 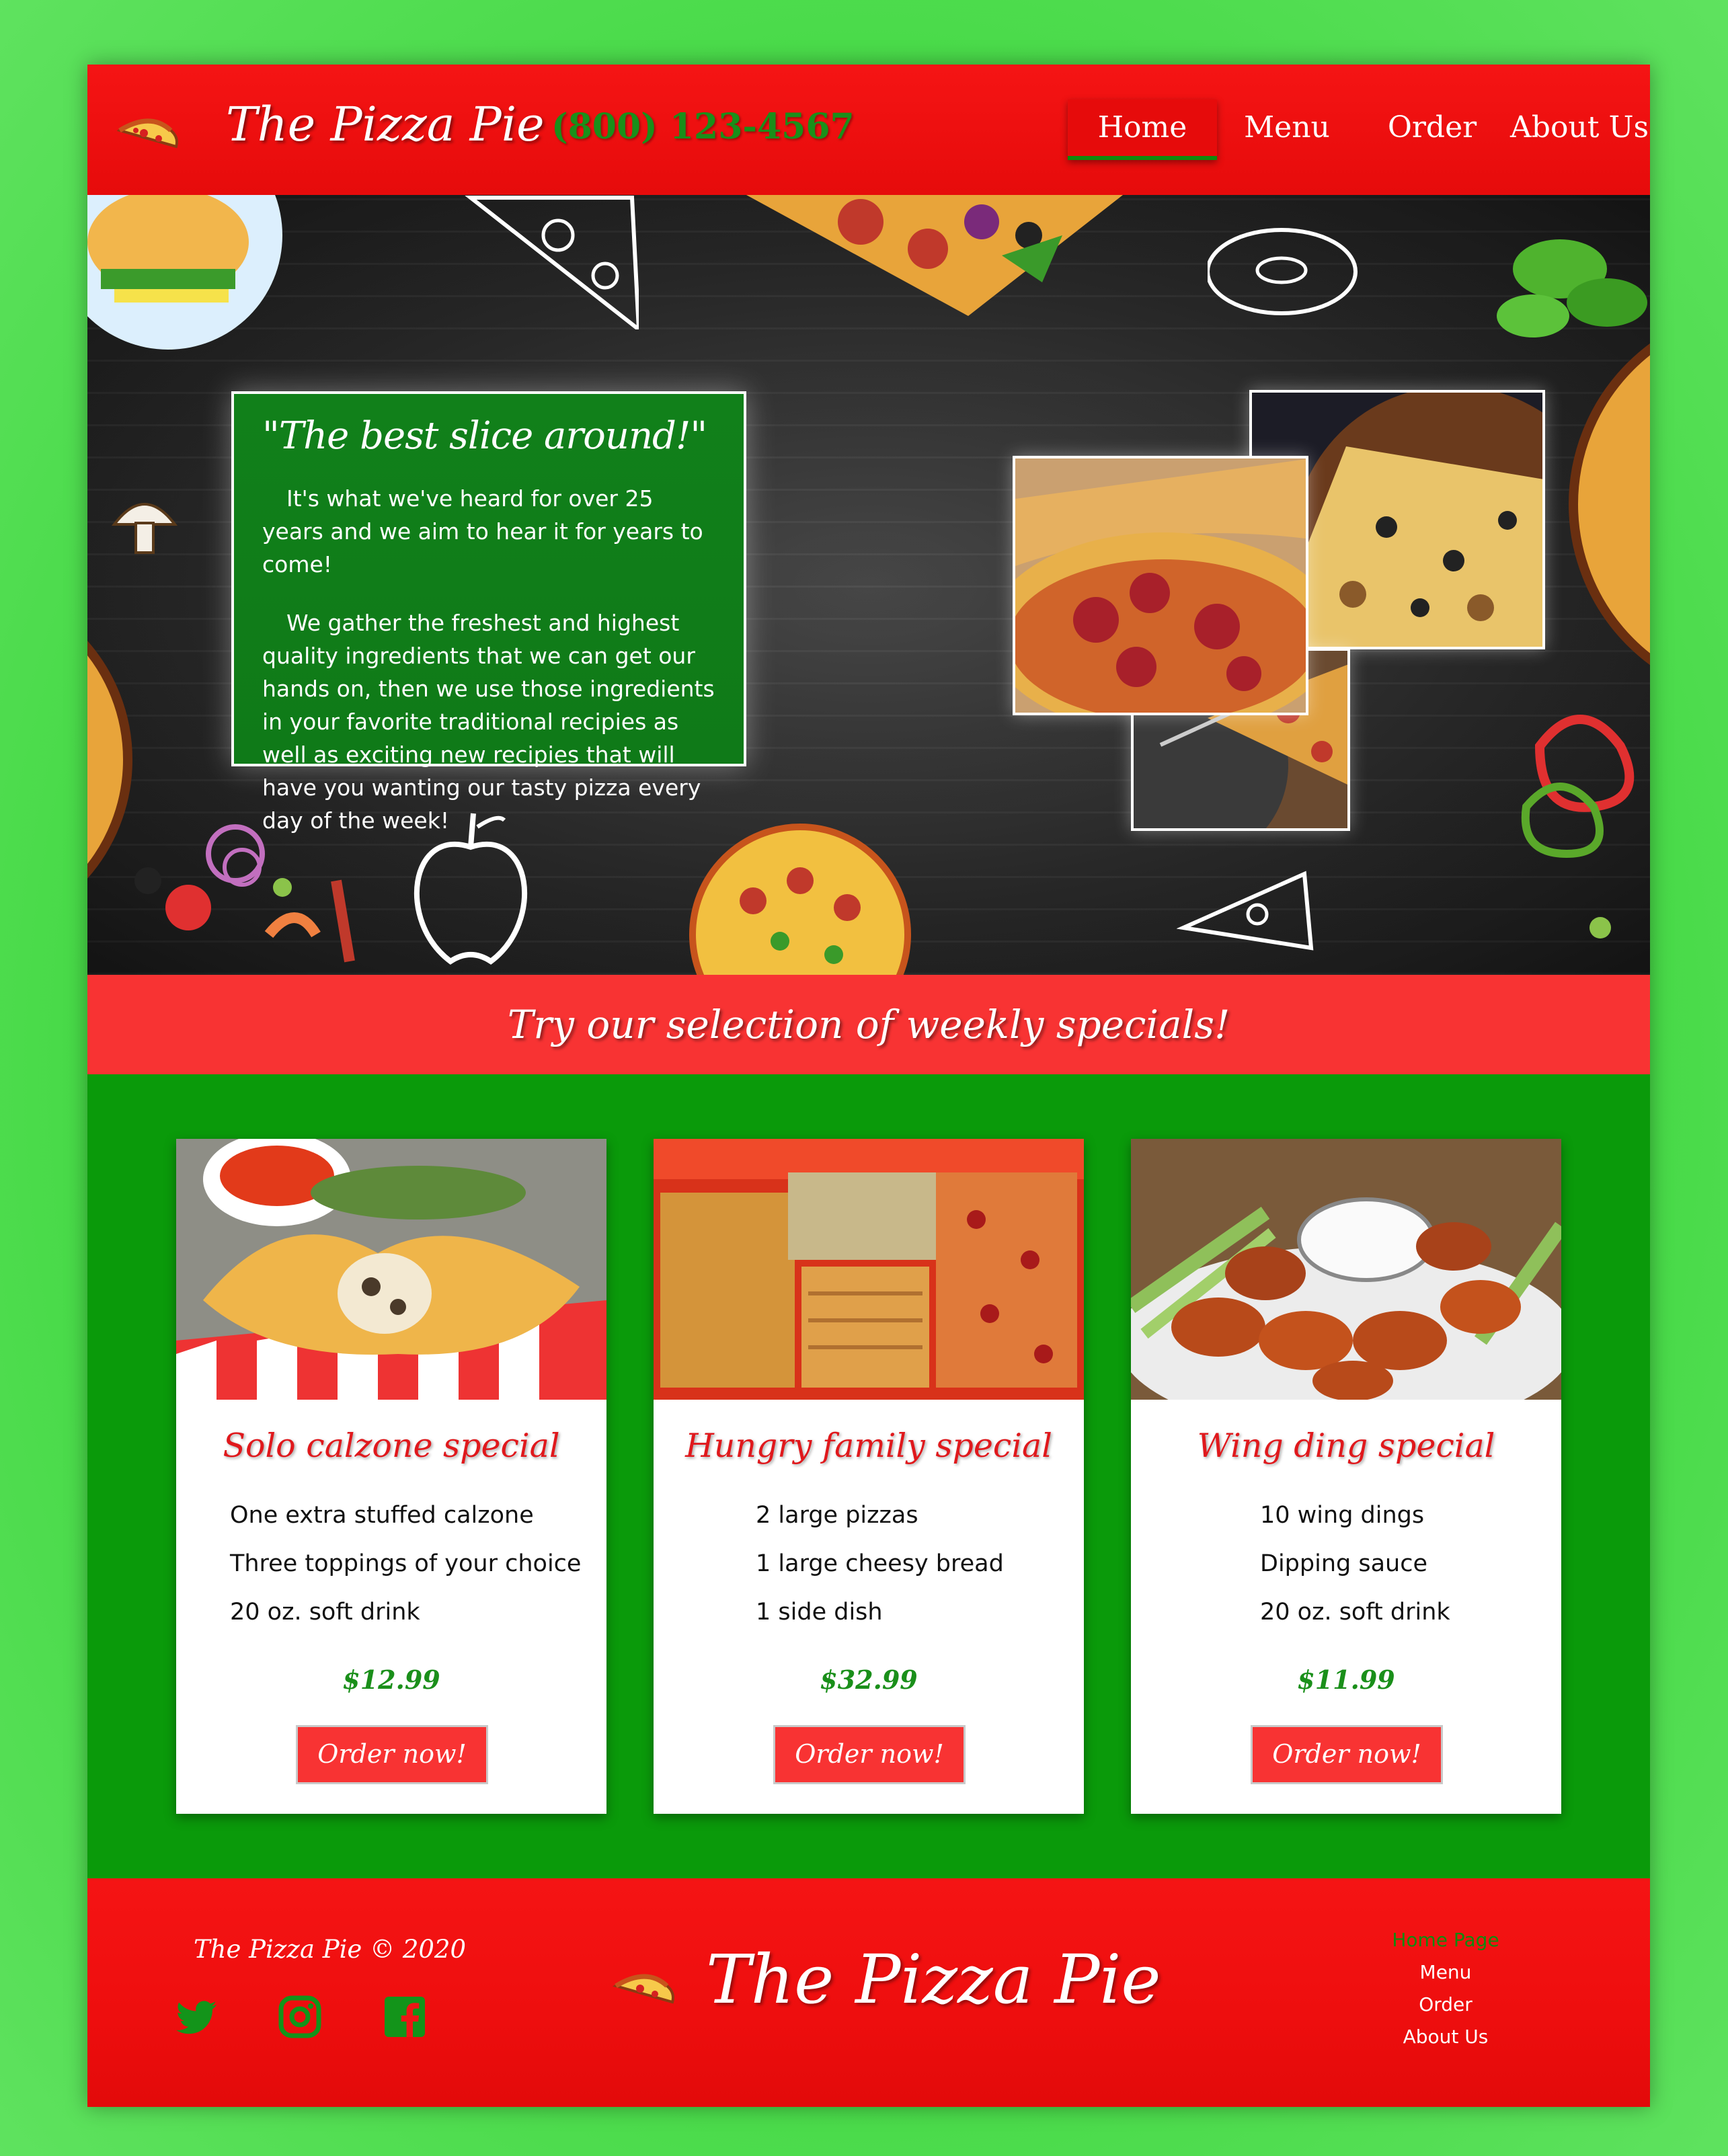 What do you see at coordinates (869, 1680) in the screenshot?
I see `special-price: $32.99` at bounding box center [869, 1680].